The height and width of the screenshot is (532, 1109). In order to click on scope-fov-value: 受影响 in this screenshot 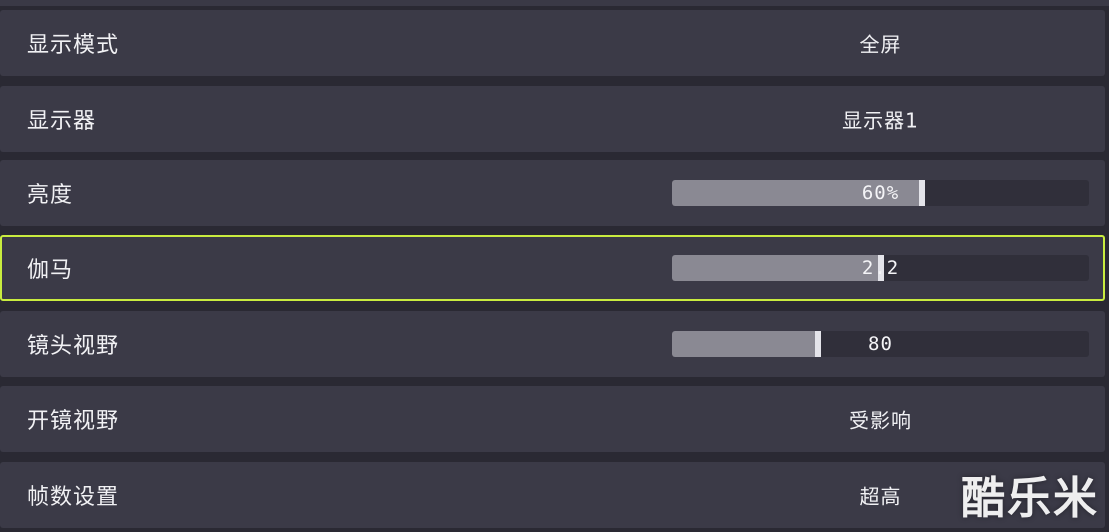, I will do `click(880, 419)`.